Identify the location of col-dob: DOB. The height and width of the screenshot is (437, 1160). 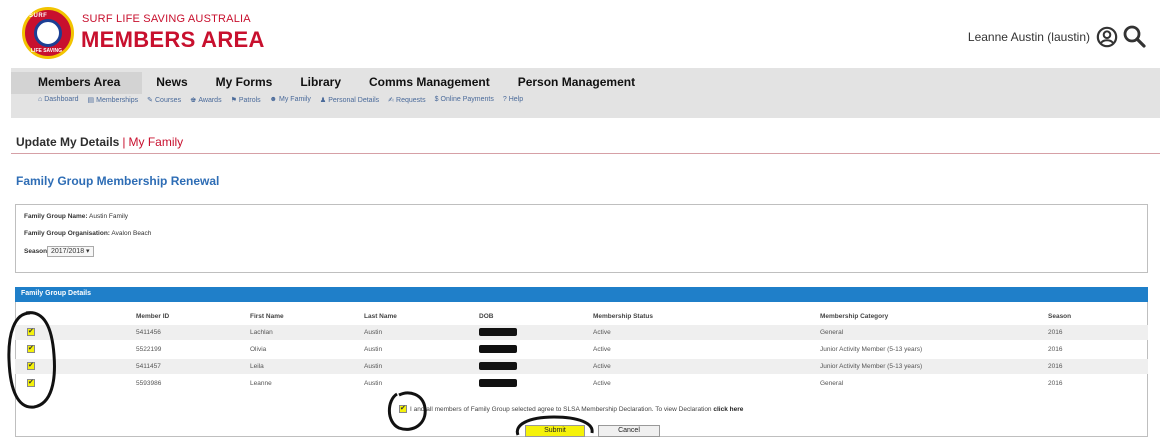
(486, 316).